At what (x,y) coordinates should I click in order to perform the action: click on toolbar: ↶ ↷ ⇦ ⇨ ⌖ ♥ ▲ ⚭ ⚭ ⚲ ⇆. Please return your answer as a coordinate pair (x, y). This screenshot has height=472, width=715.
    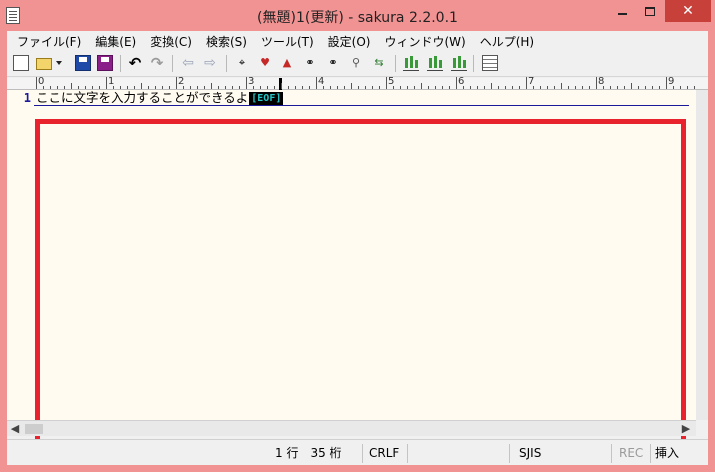
    Looking at the image, I should click on (357, 64).